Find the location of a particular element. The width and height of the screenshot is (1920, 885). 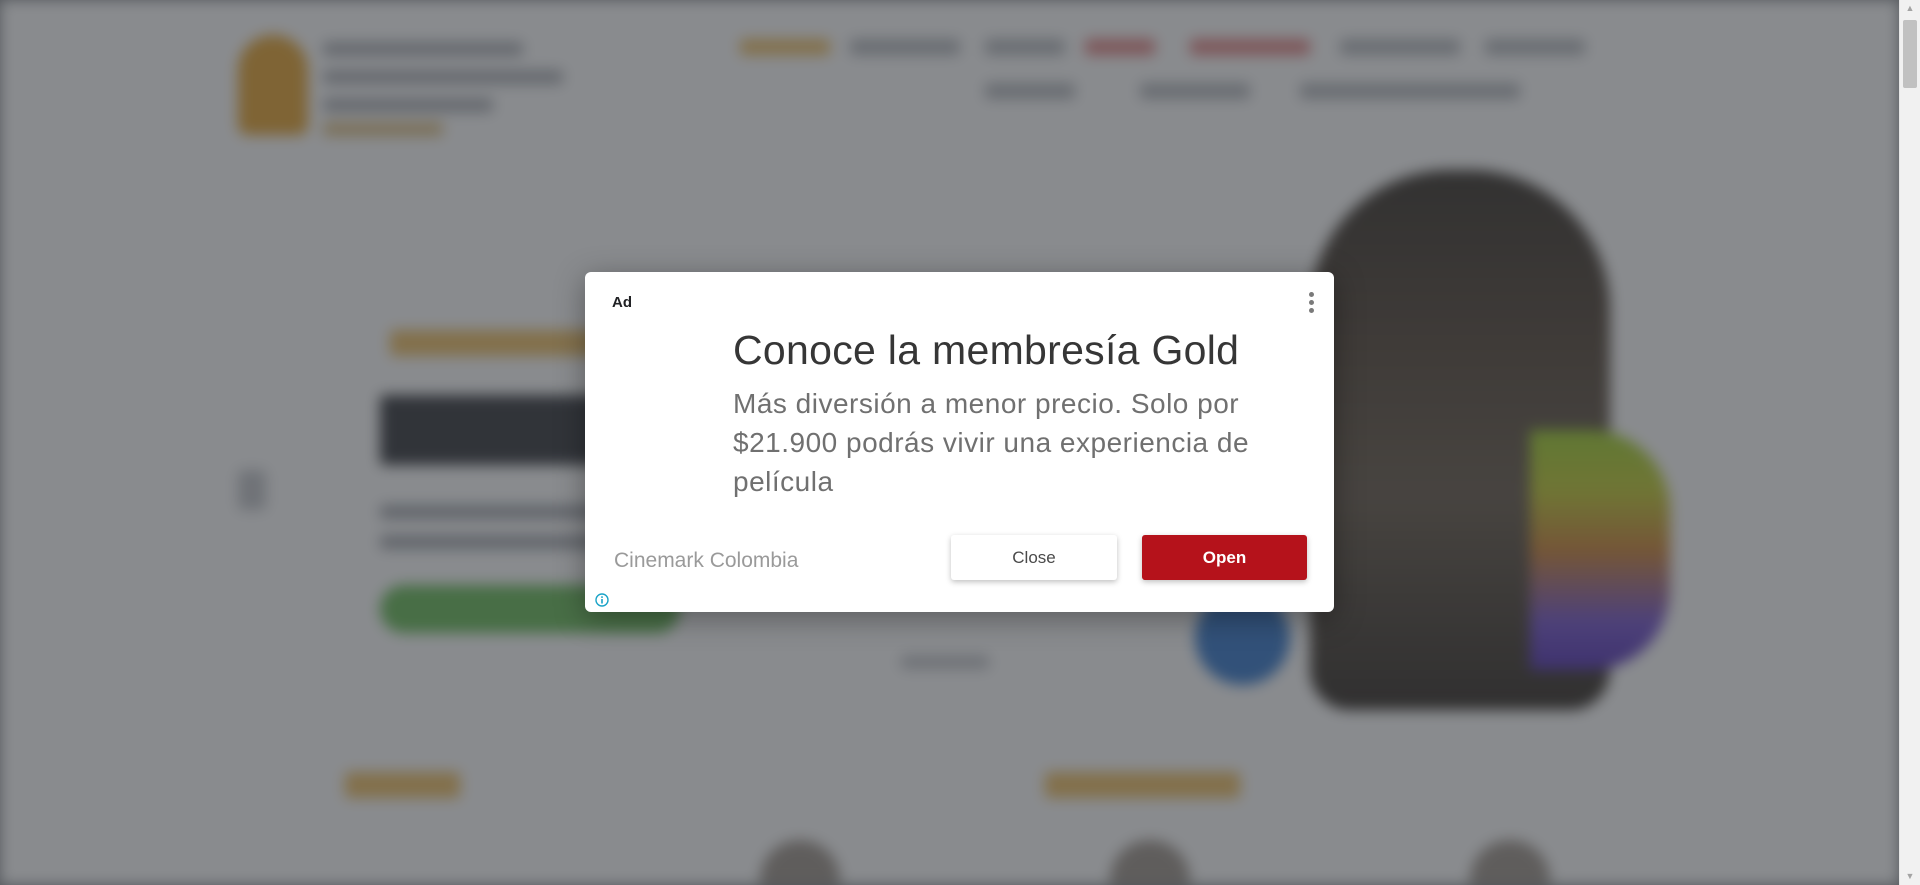

close-button: Close is located at coordinates (1034, 557).